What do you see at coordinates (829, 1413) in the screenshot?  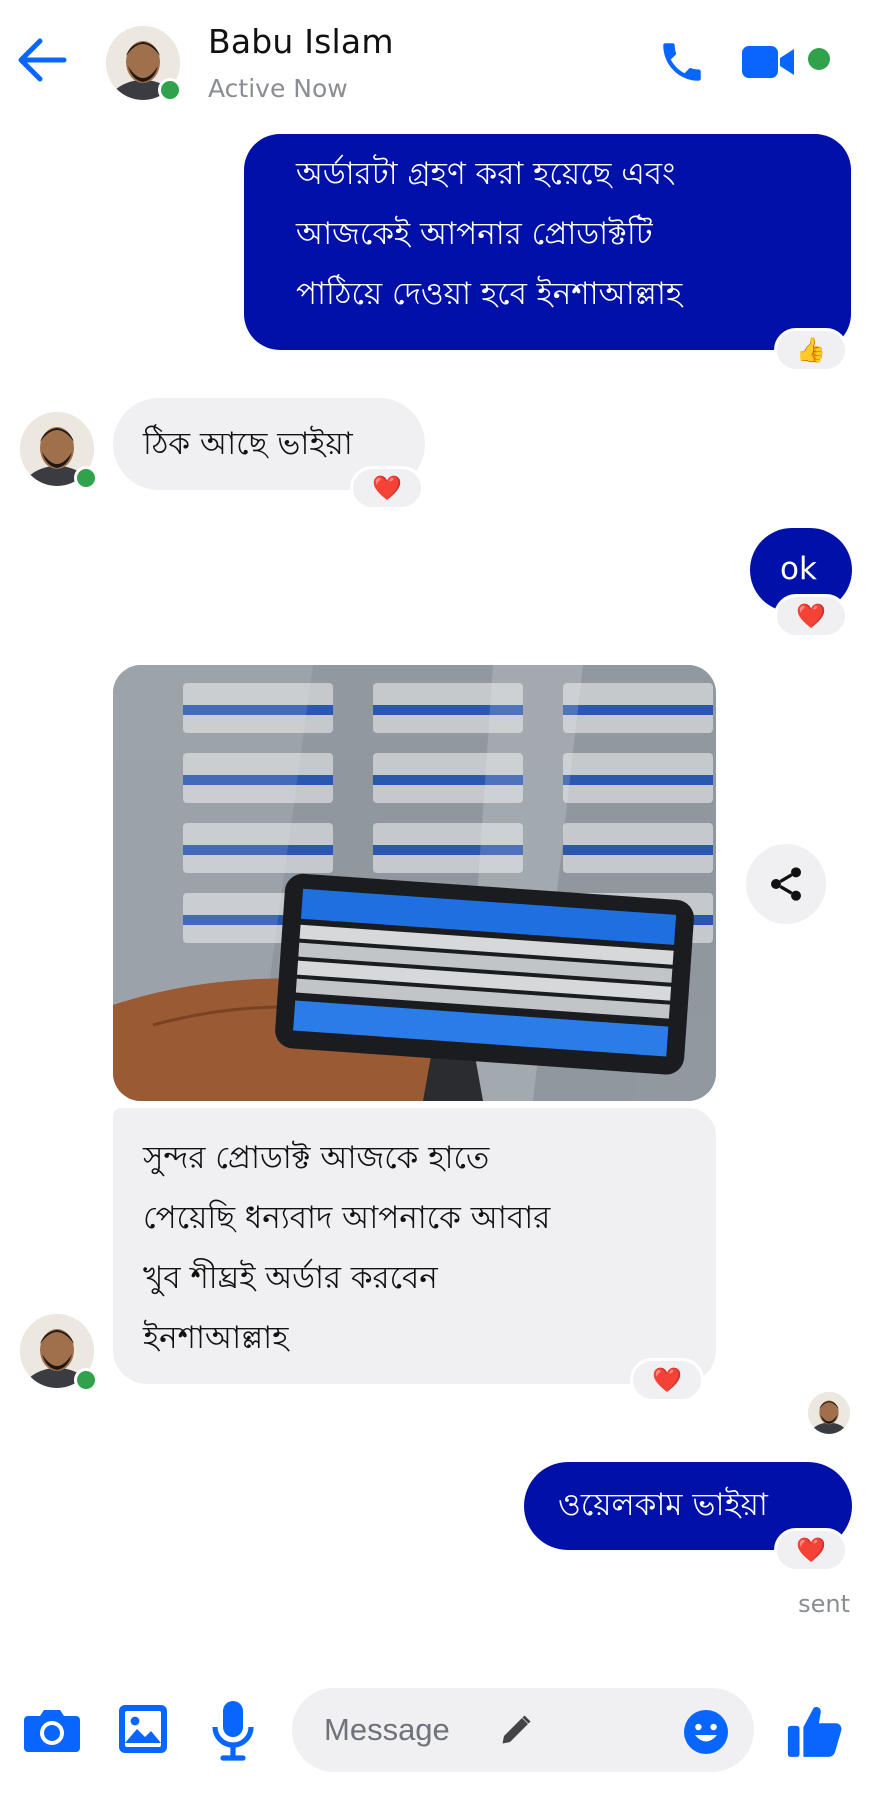 I see `seen-avatar` at bounding box center [829, 1413].